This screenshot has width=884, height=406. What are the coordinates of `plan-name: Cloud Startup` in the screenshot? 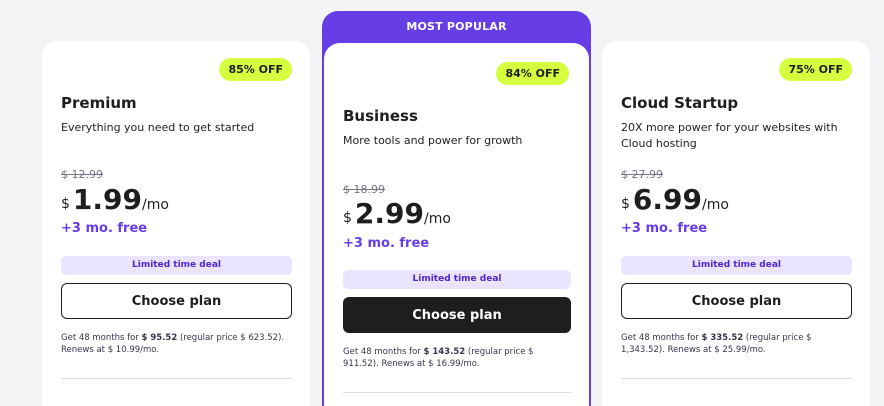 It's located at (680, 103).